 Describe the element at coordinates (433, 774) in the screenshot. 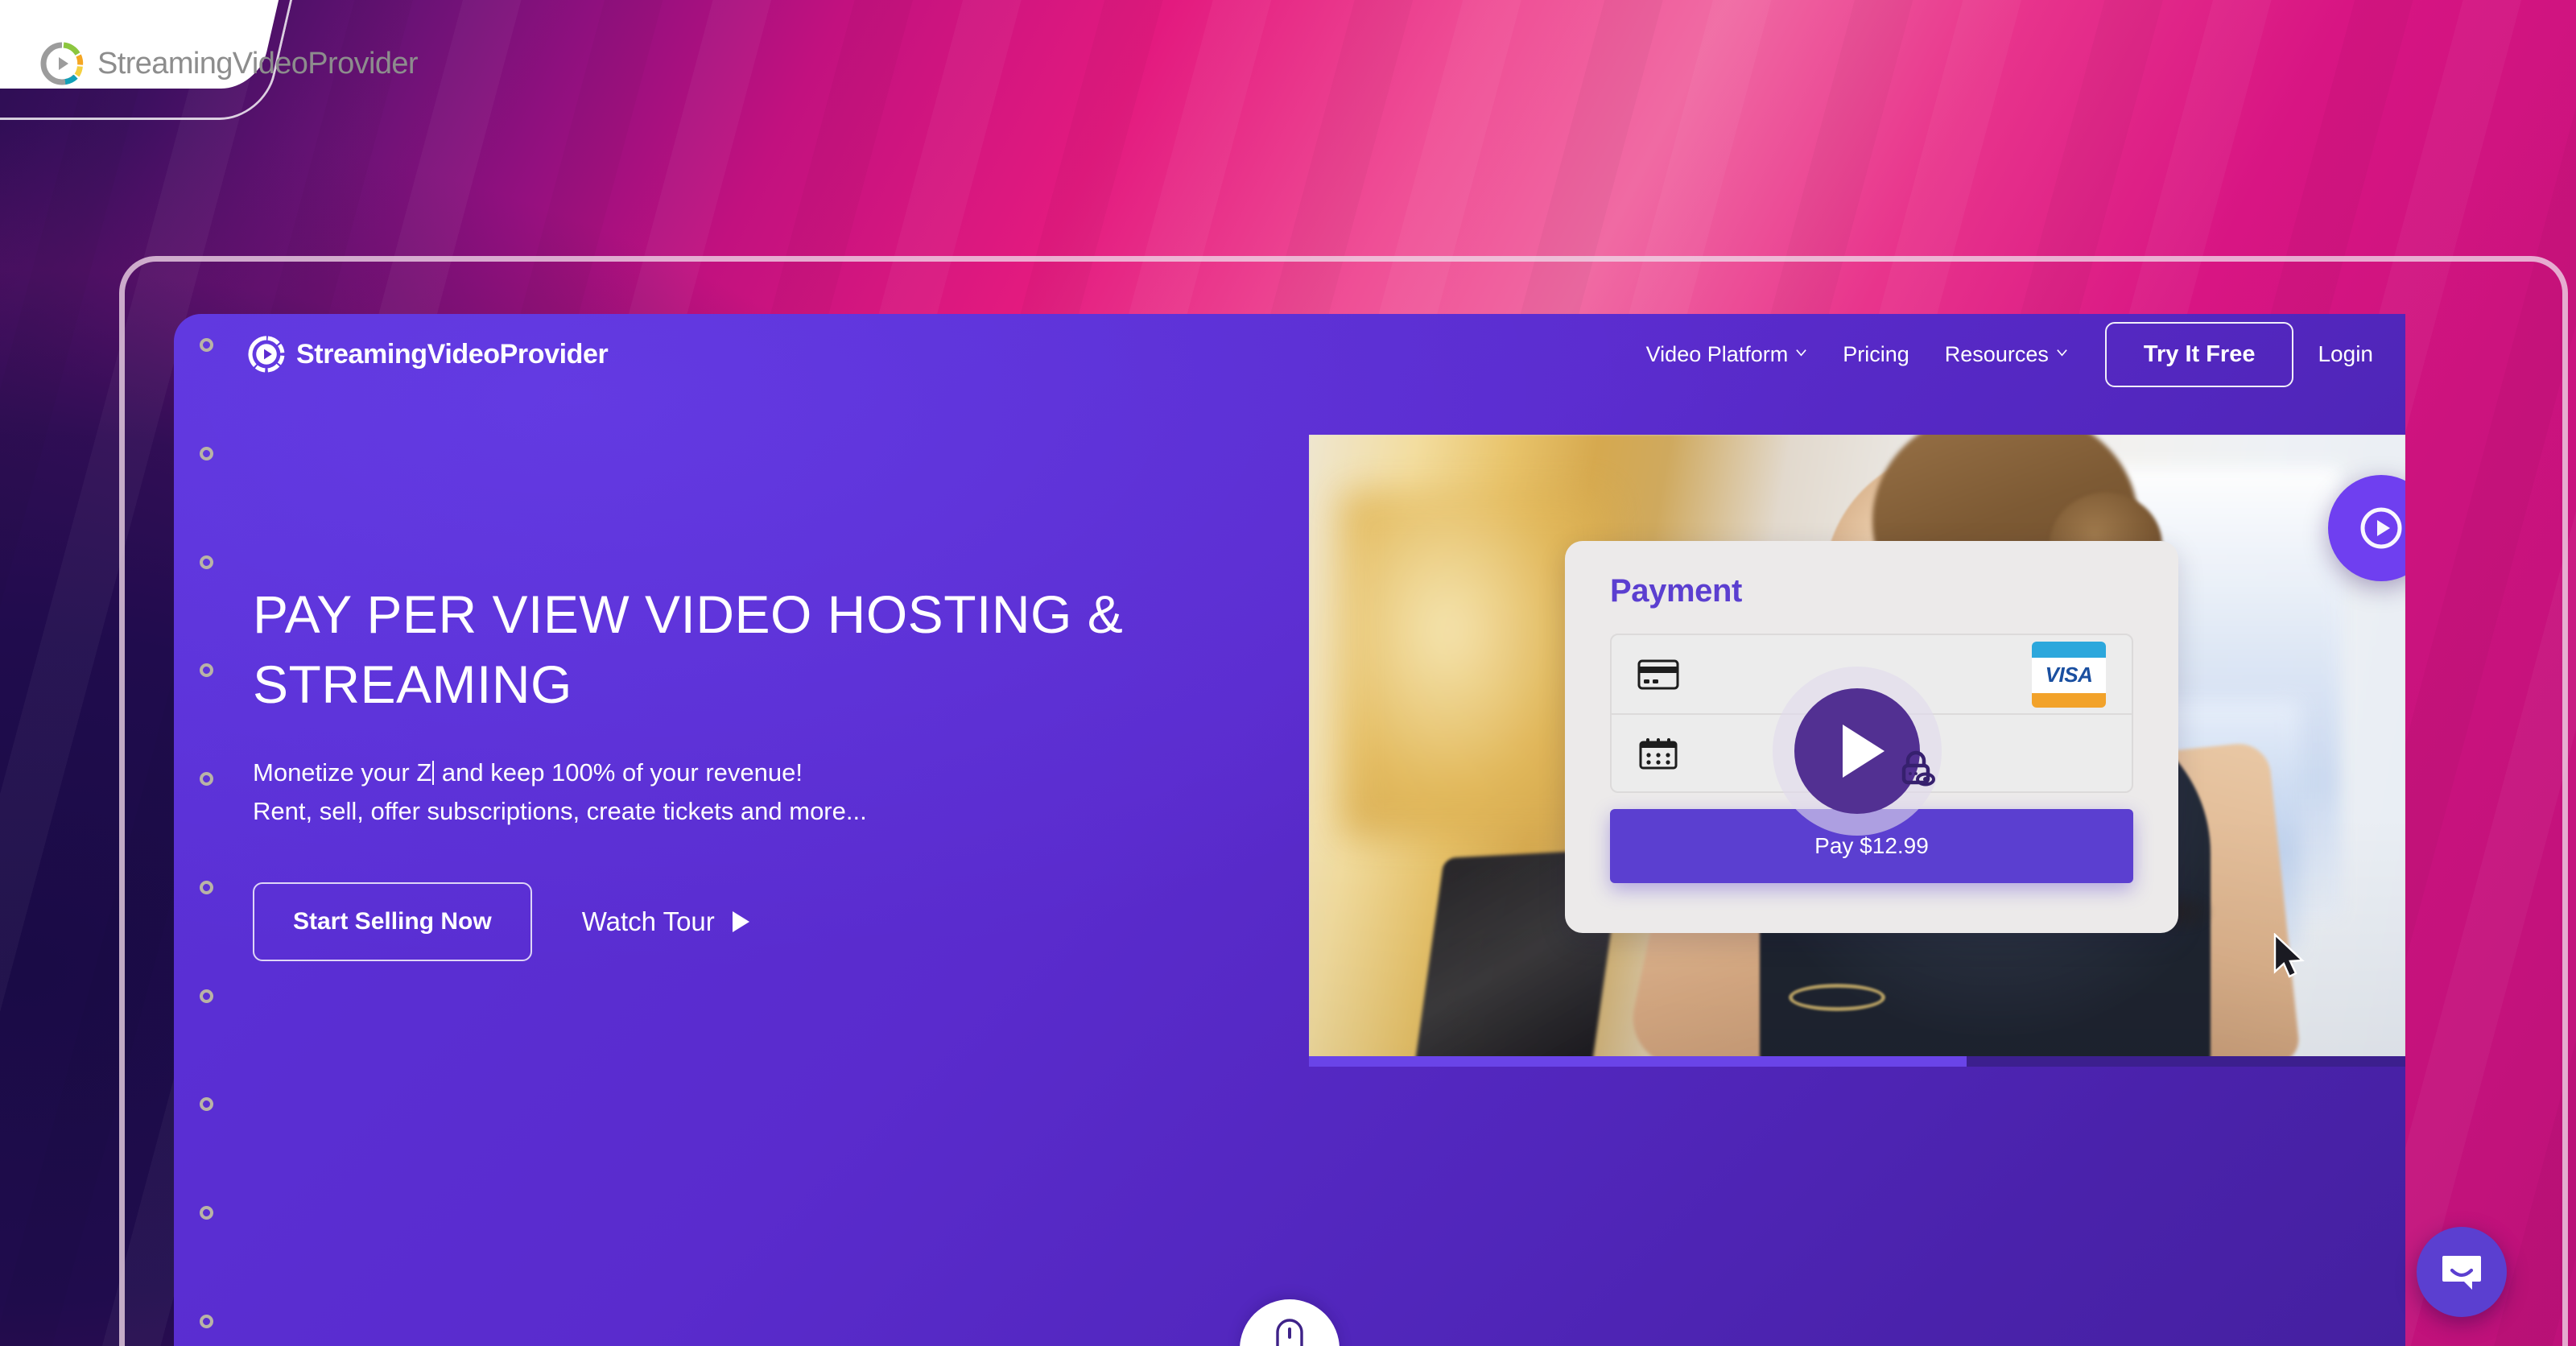

I see `typewriter-caret` at that location.